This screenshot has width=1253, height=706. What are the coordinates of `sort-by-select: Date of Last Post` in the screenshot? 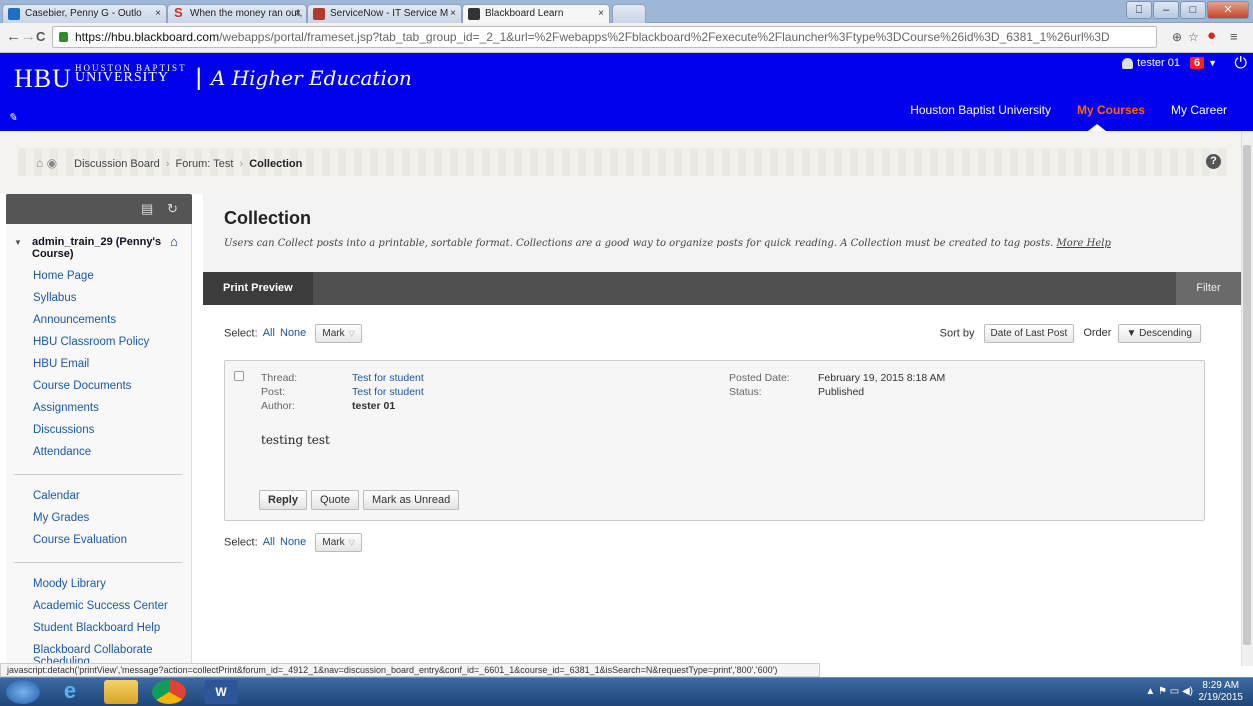 It's located at (1029, 333).